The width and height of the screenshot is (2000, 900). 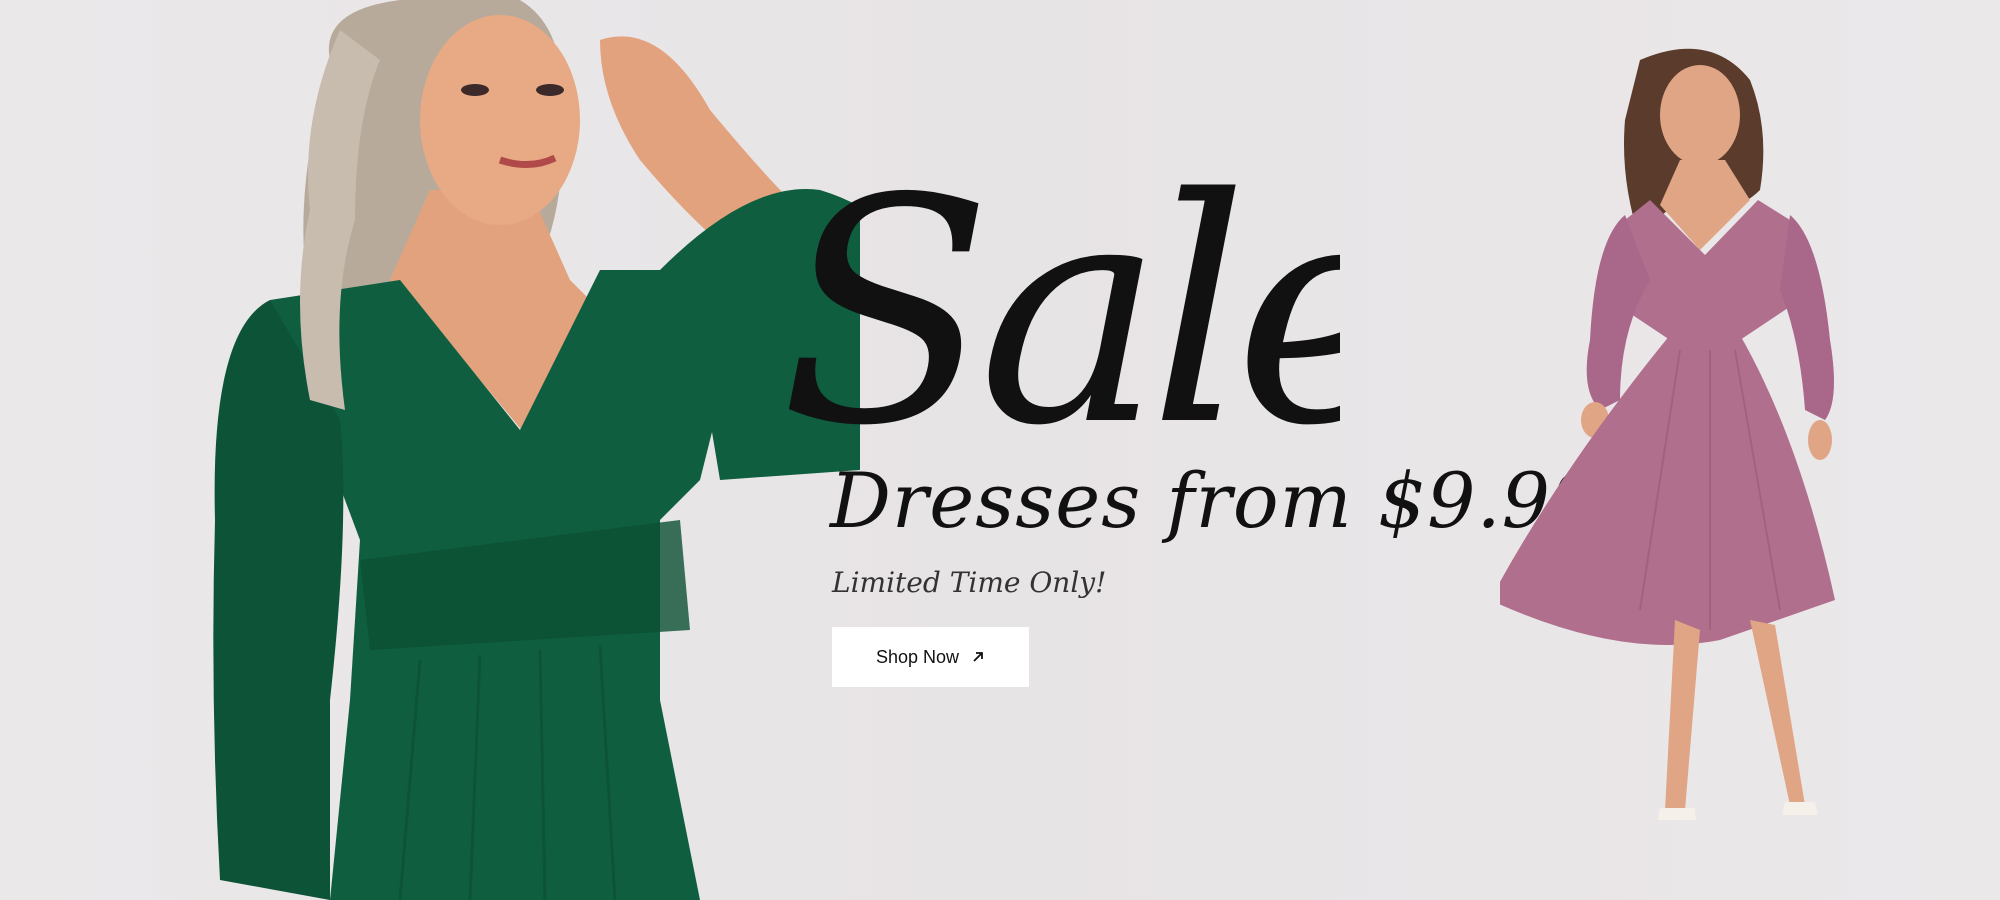 I want to click on shop-now-button: Shop Now, so click(x=930, y=657).